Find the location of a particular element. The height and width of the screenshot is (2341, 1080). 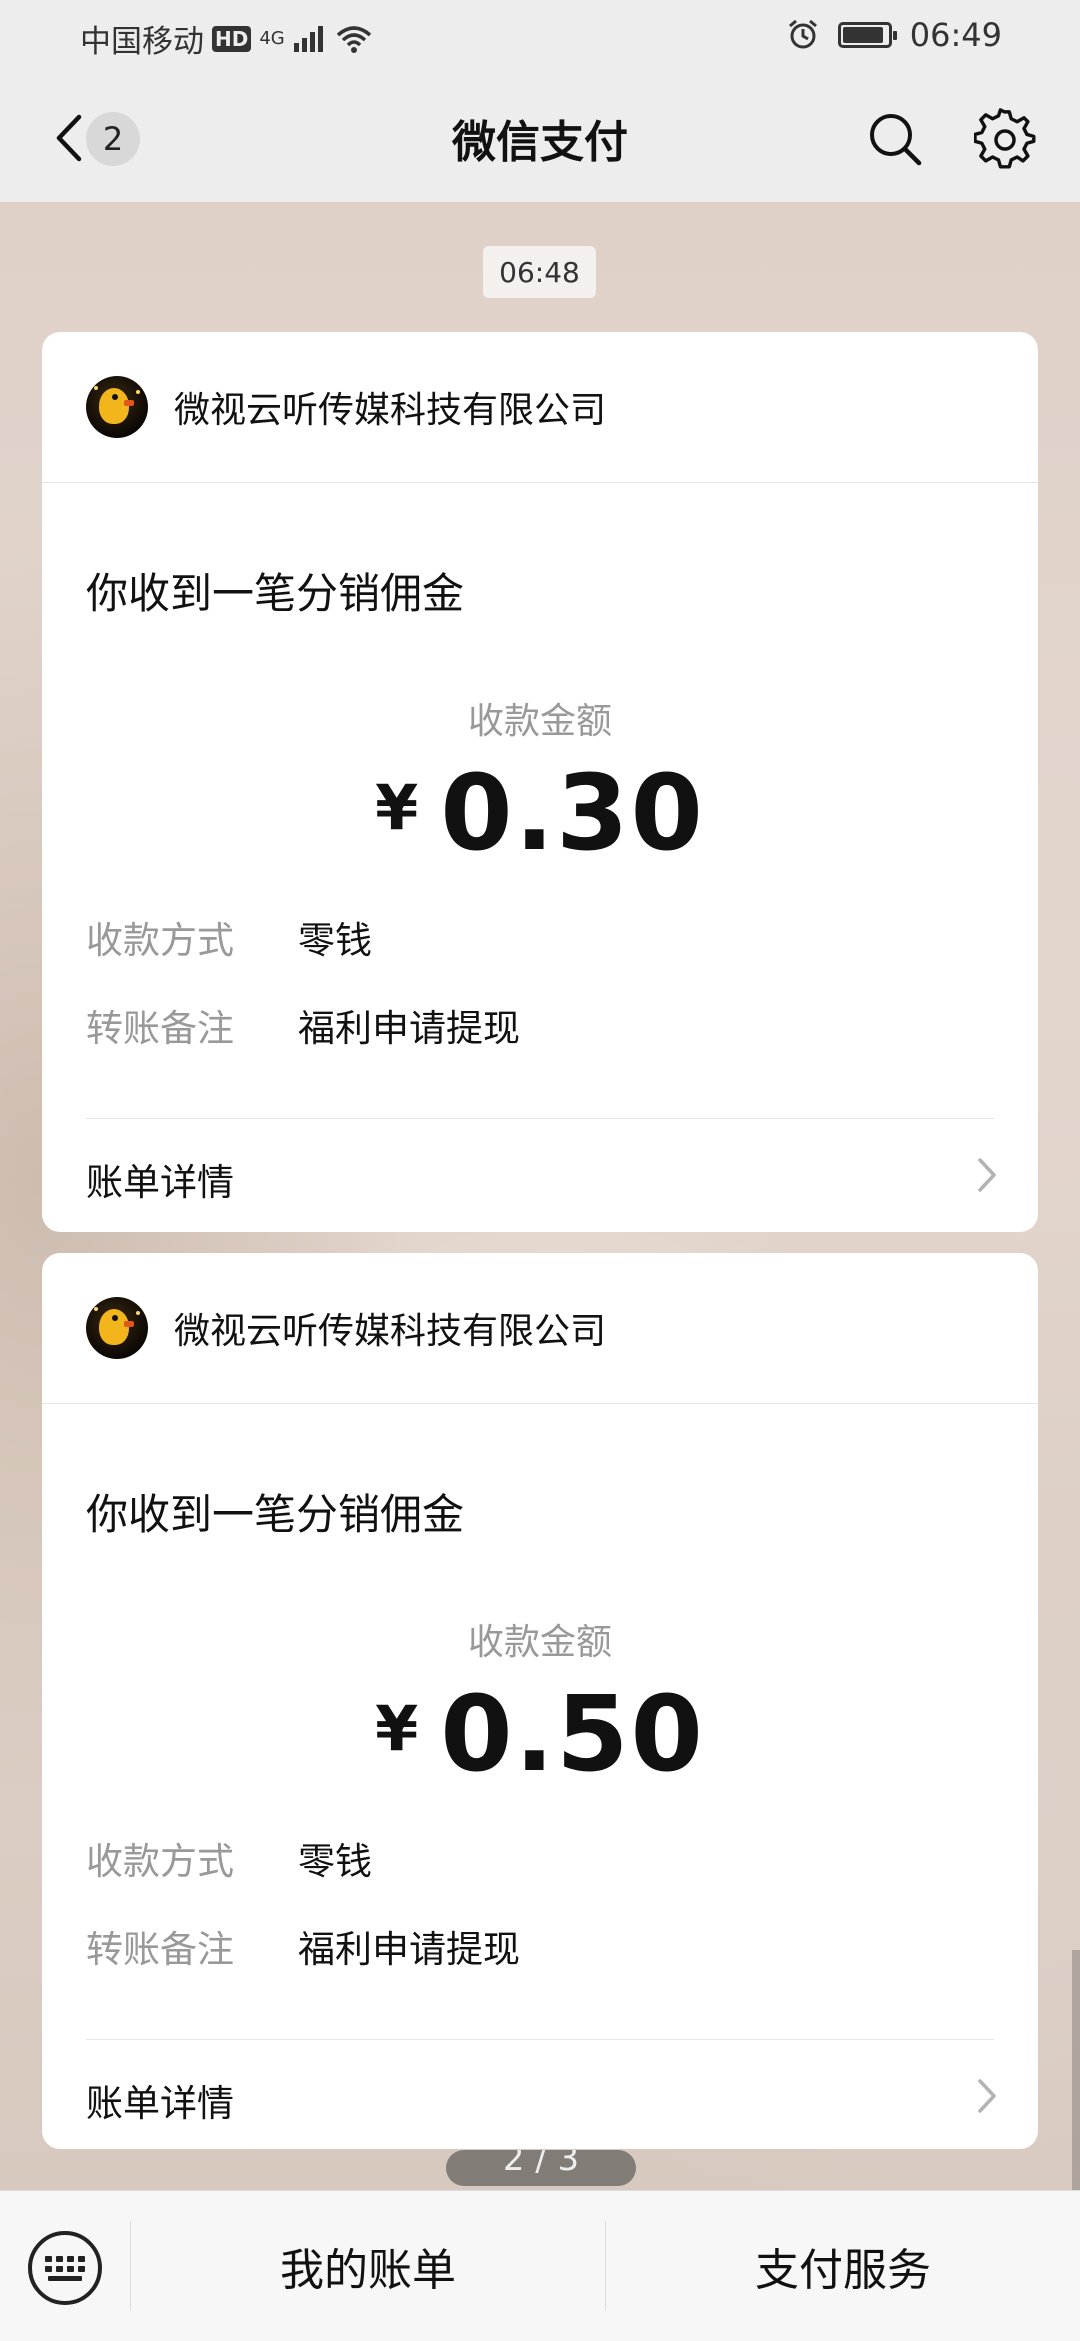

gear-icon is located at coordinates (1004, 138).